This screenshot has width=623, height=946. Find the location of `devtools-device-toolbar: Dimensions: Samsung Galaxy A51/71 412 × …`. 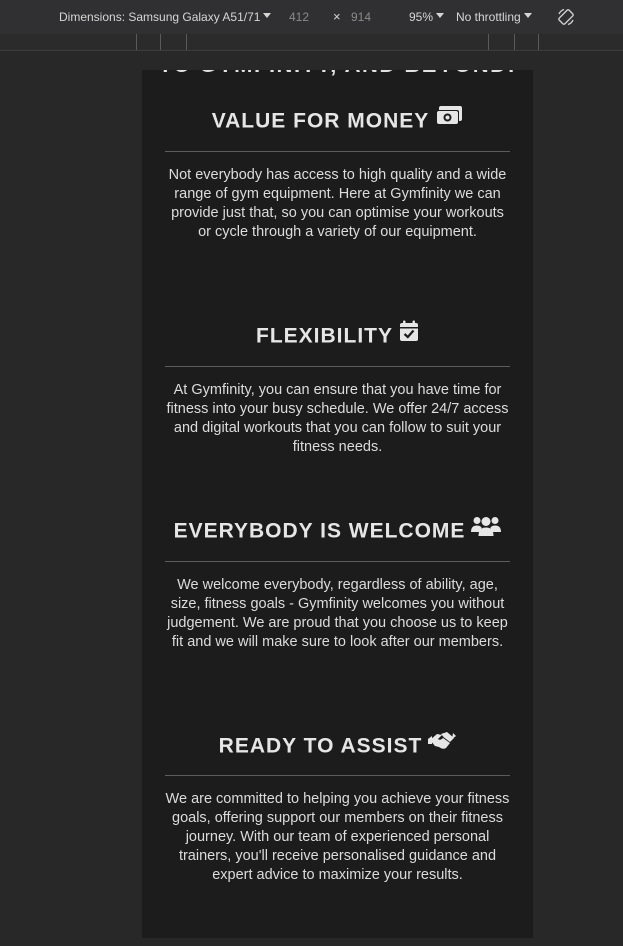

devtools-device-toolbar: Dimensions: Samsung Galaxy A51/71 412 × … is located at coordinates (311, 17).